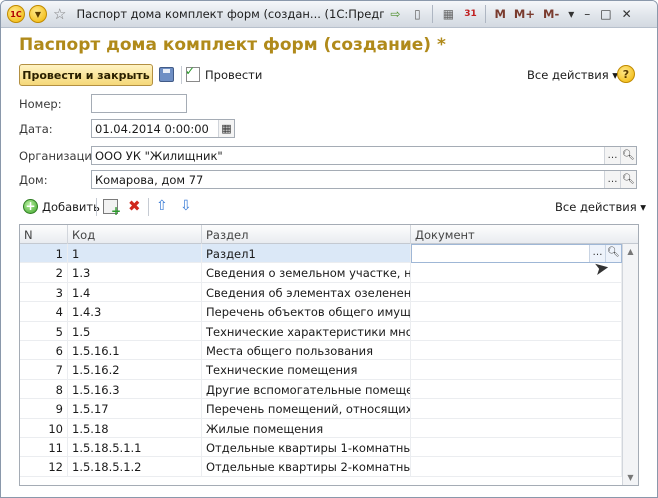 The image size is (658, 498). Describe the element at coordinates (149, 180) in the screenshot. I see `house-value: Комарова, дом 77` at that location.